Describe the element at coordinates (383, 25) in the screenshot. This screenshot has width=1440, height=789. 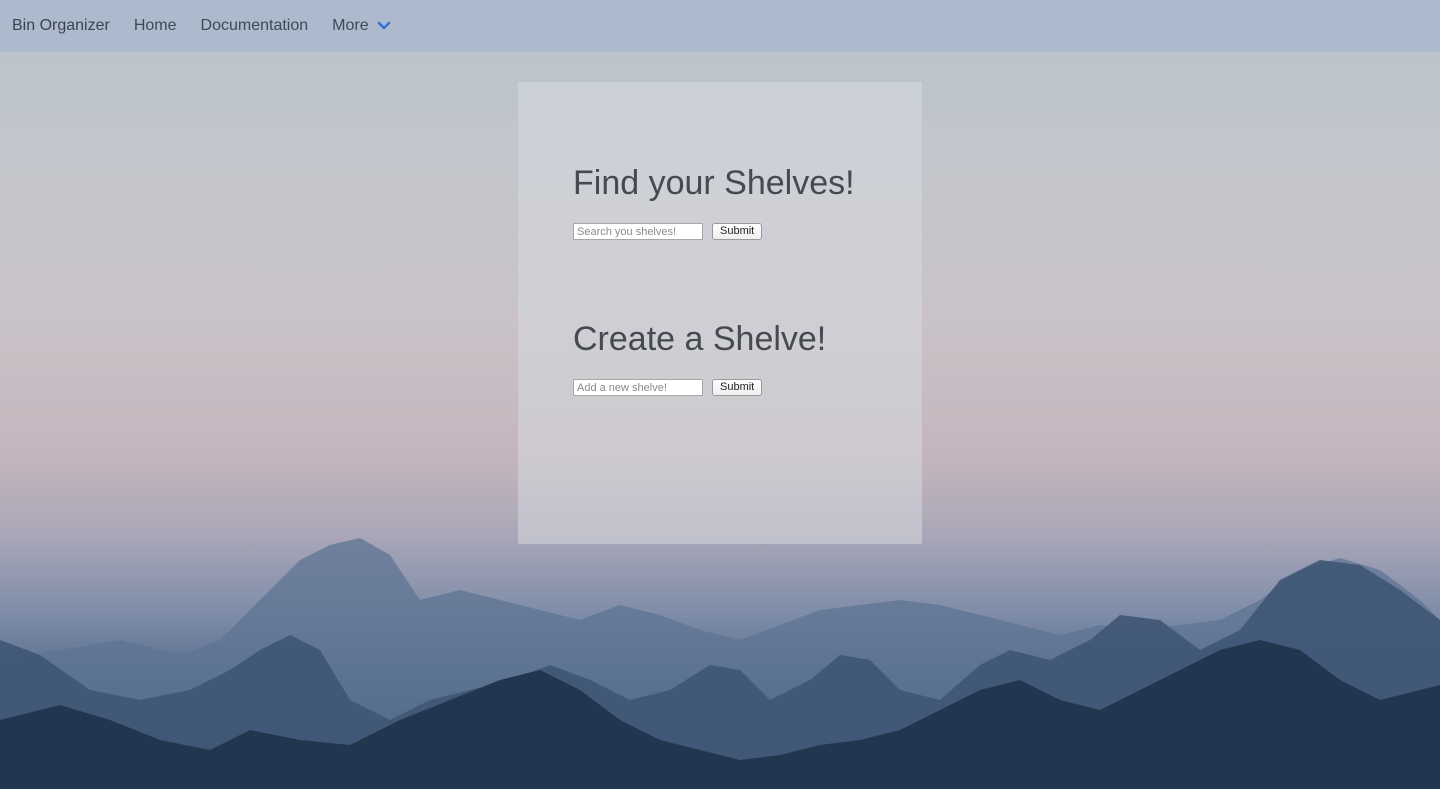
I see `chevron-down-icon` at that location.